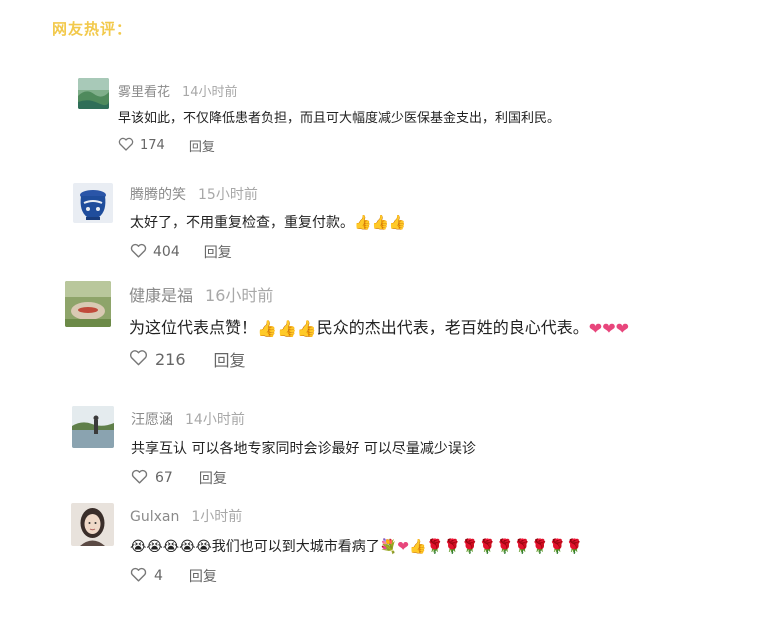 Image resolution: width=758 pixels, height=631 pixels. Describe the element at coordinates (92, 524) in the screenshot. I see `portrait-avatar-icon` at that location.